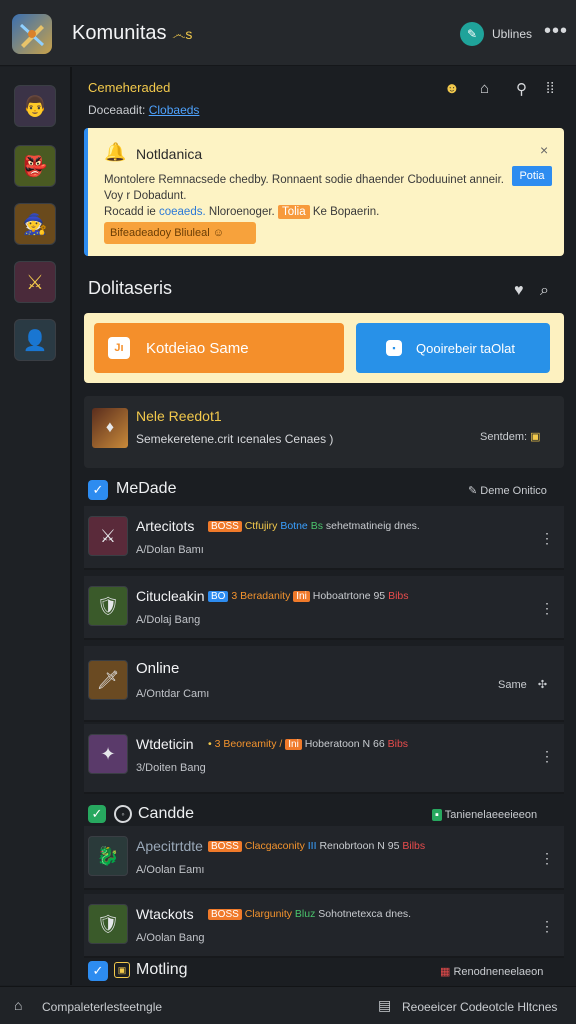 This screenshot has height=1024, width=576. What do you see at coordinates (507, 490) in the screenshot?
I see `group-action: ✎ Deme Onitico` at bounding box center [507, 490].